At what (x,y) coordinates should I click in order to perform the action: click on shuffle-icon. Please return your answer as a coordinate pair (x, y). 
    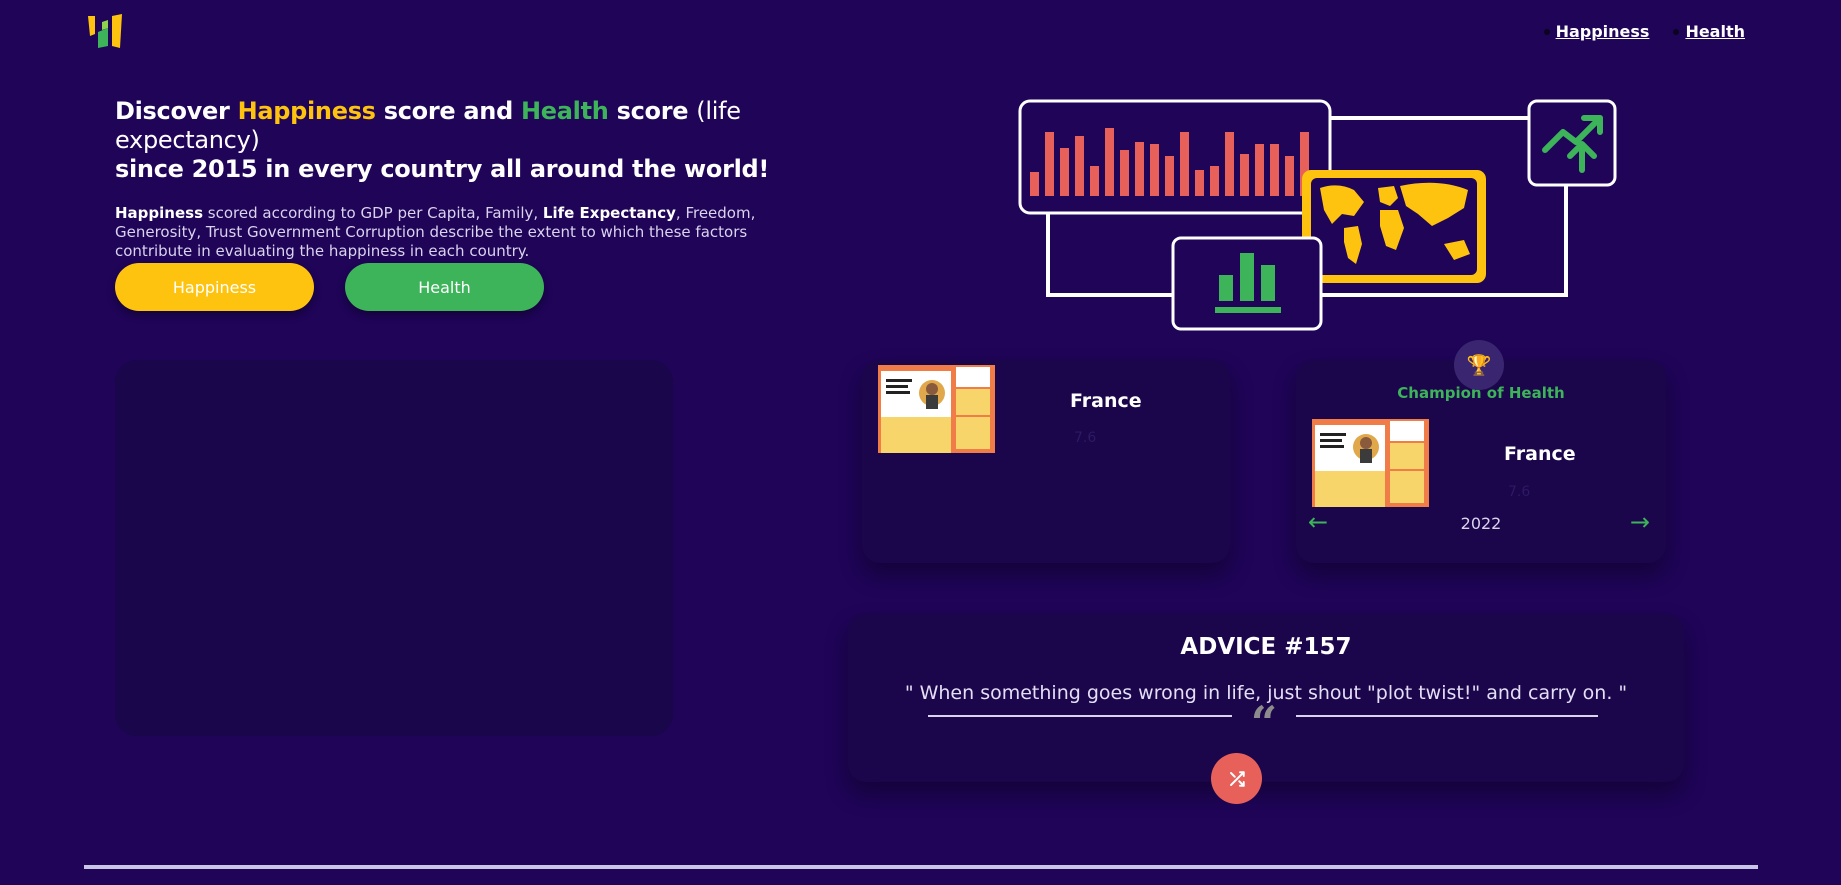
    Looking at the image, I should click on (1237, 778).